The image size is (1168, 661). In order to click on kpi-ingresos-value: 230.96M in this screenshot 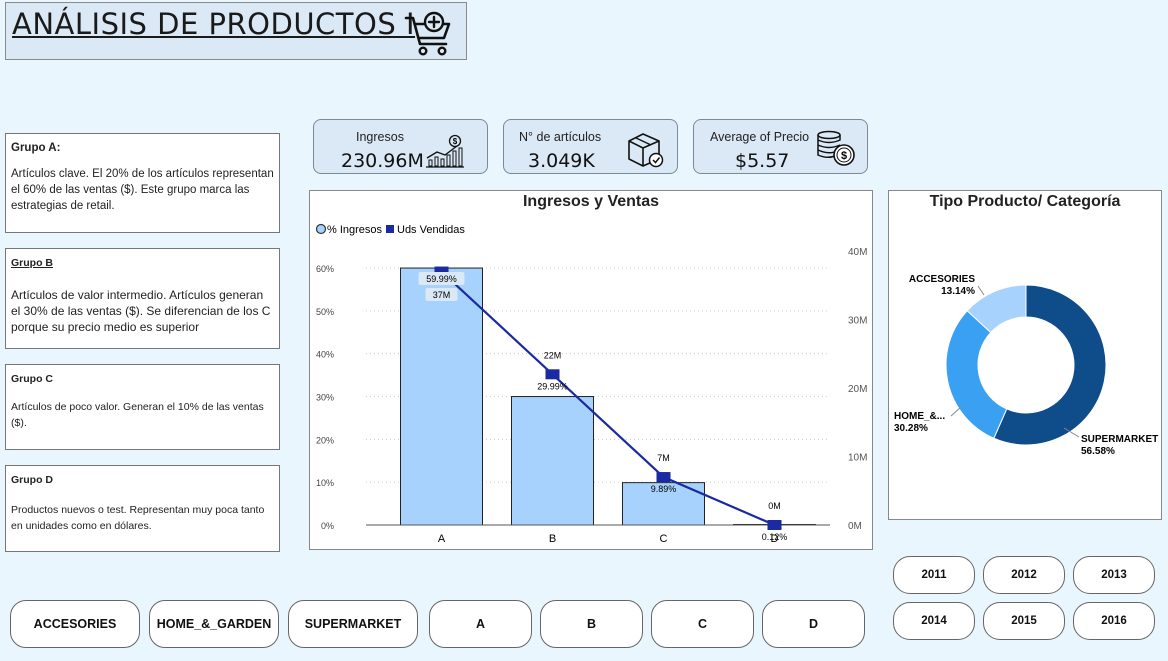, I will do `click(382, 161)`.